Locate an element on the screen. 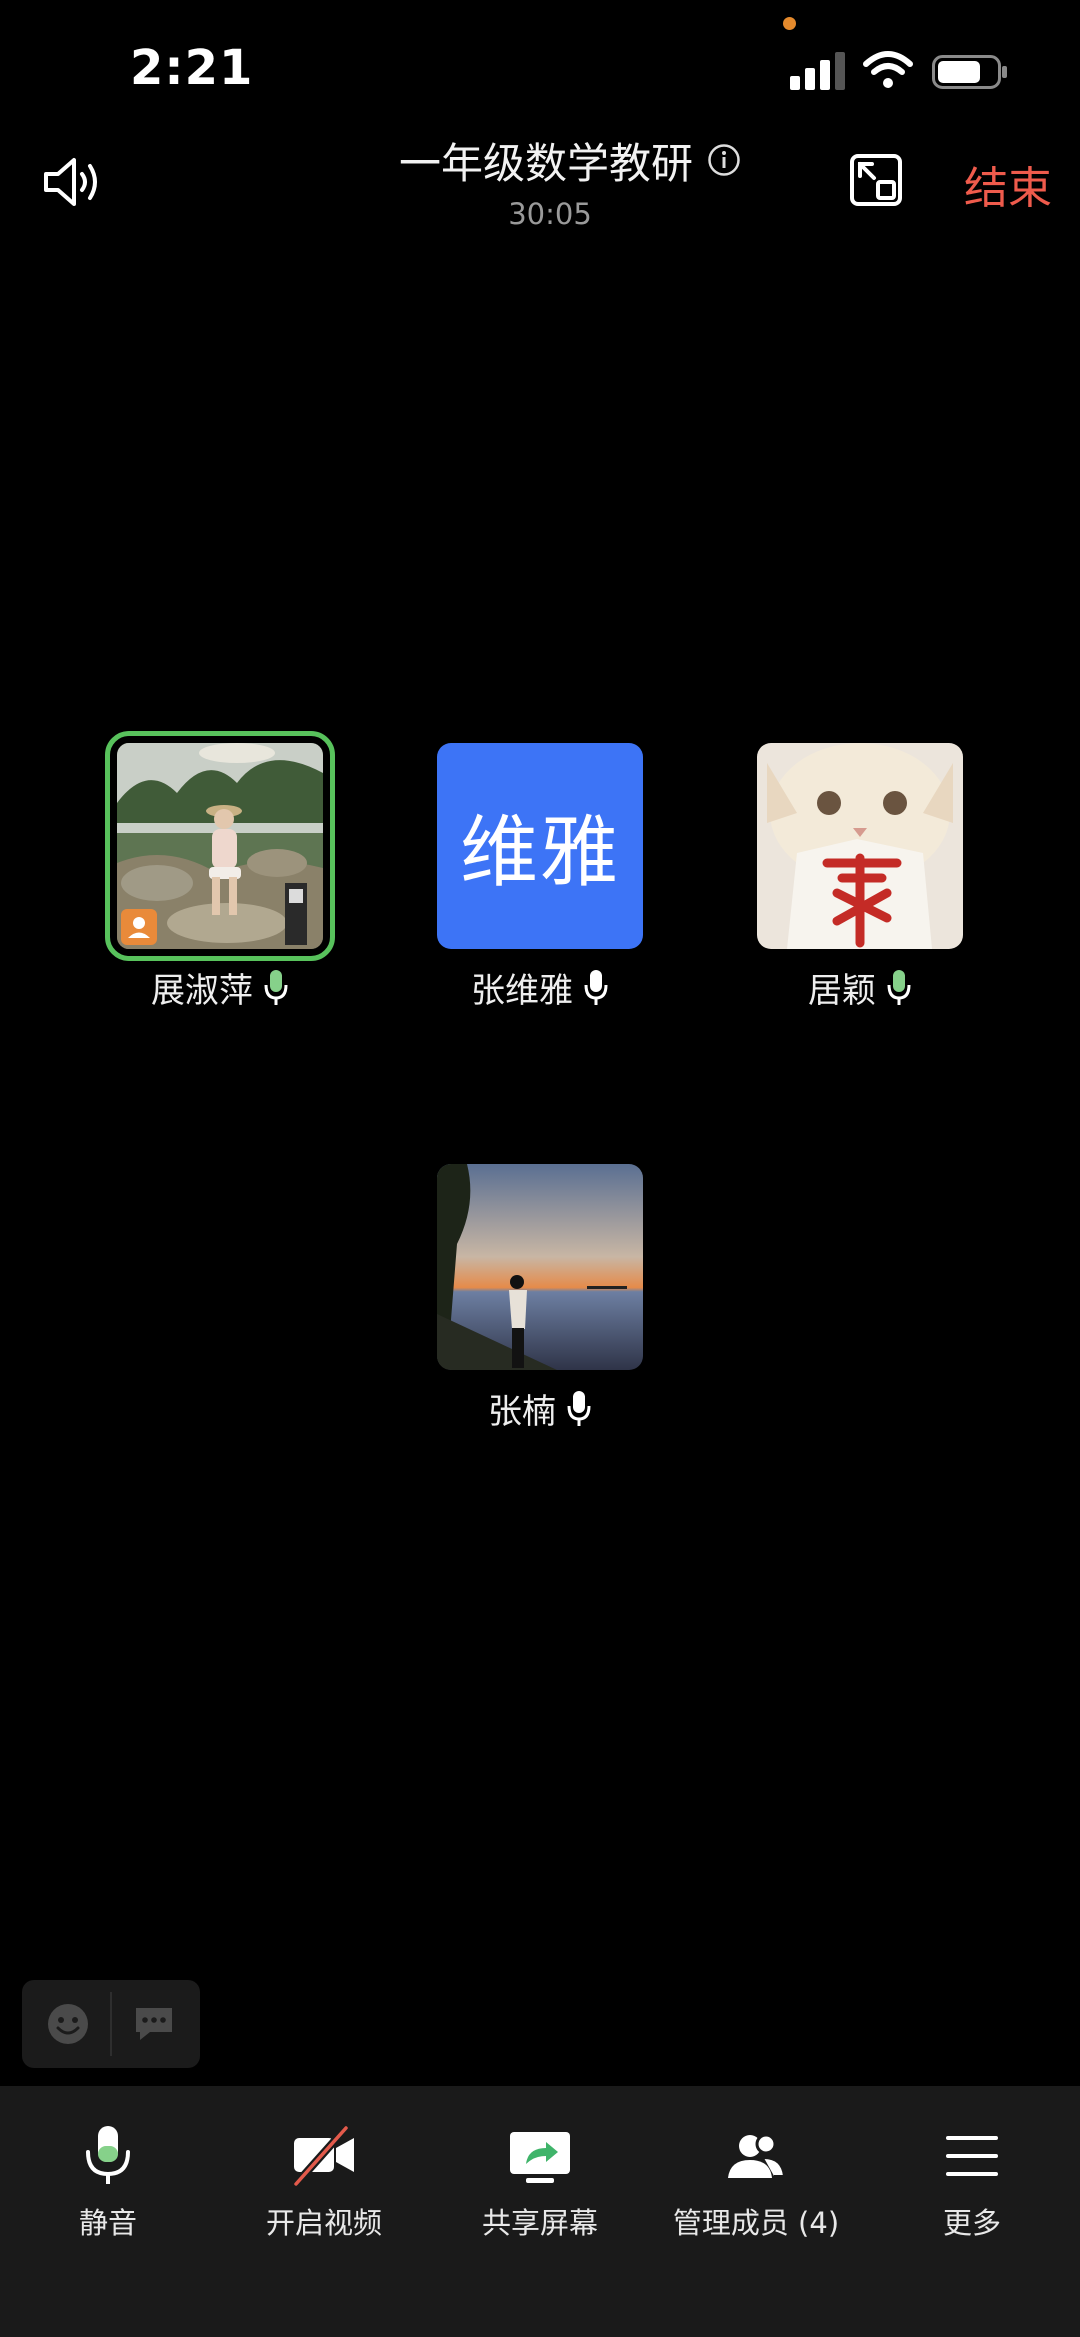 This screenshot has height=2337, width=1080. menu-icon is located at coordinates (972, 2156).